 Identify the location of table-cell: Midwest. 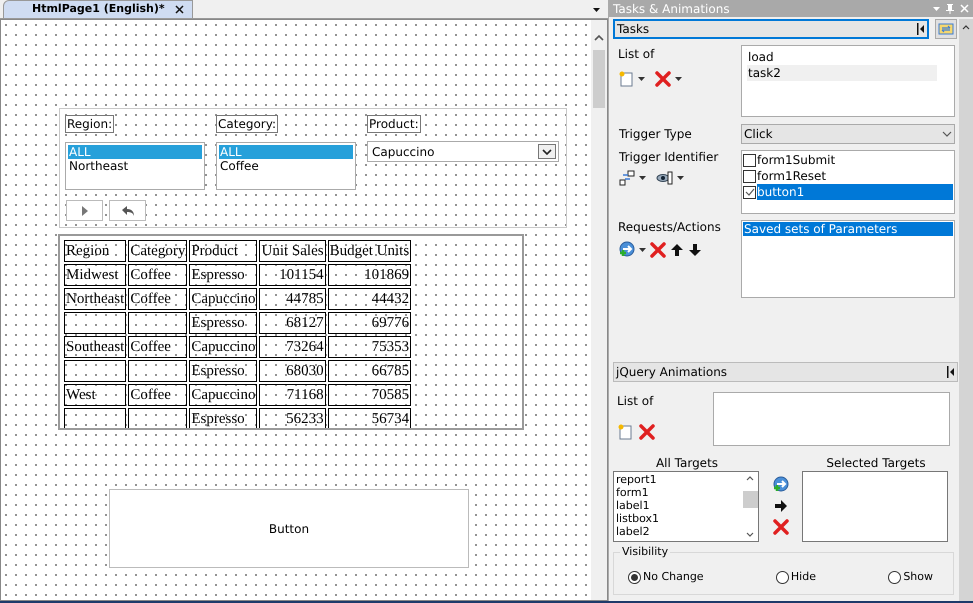
(95, 275).